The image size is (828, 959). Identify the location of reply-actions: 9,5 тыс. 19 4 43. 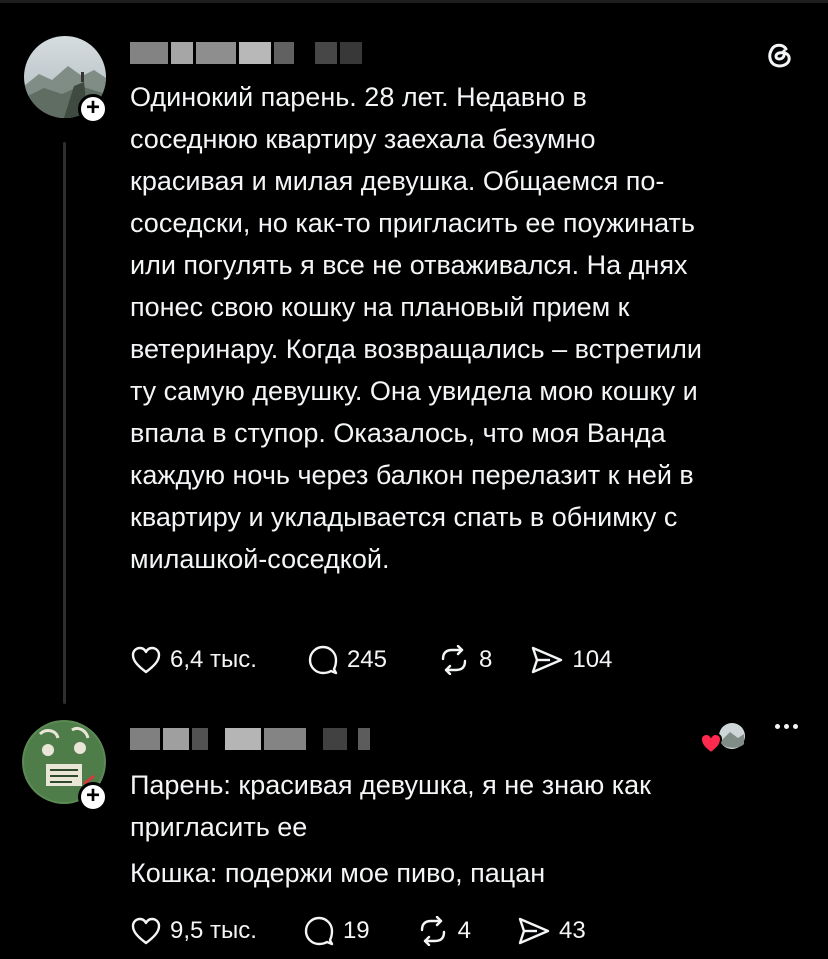
(358, 931).